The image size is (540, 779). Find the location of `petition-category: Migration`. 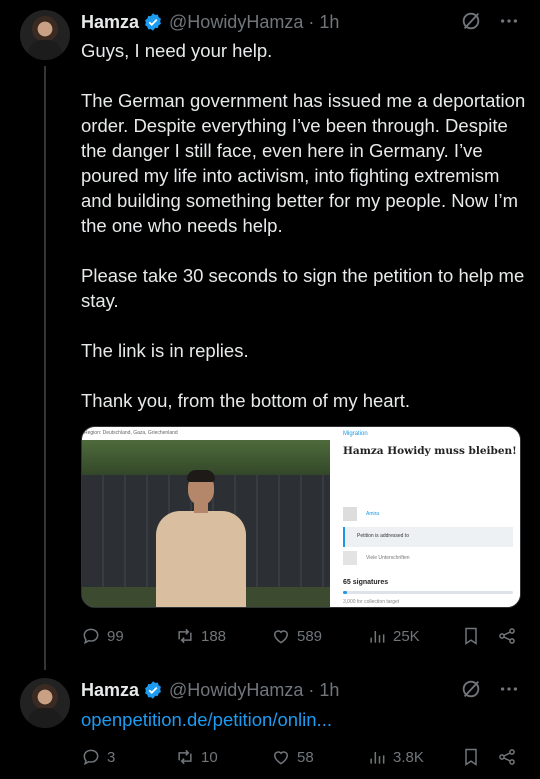

petition-category: Migration is located at coordinates (355, 434).